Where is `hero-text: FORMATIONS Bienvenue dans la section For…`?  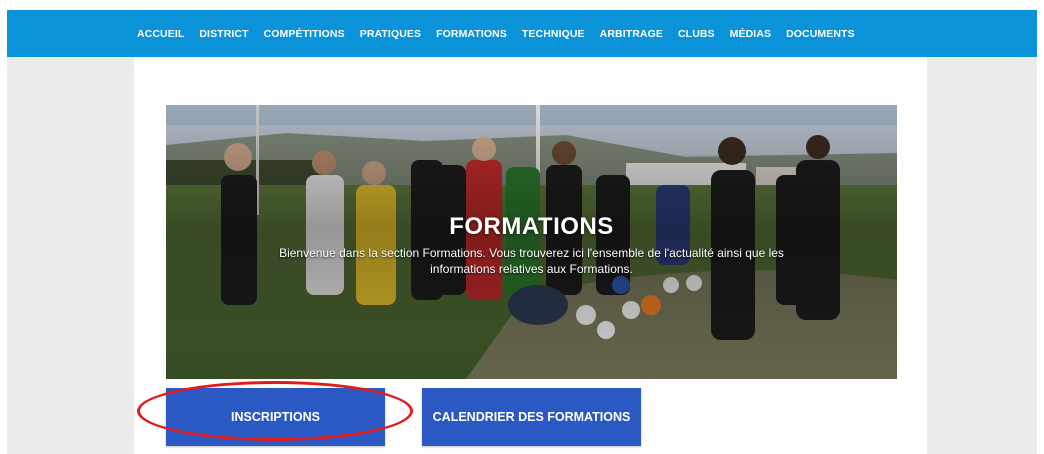 hero-text: FORMATIONS Bienvenue dans la section For… is located at coordinates (531, 245).